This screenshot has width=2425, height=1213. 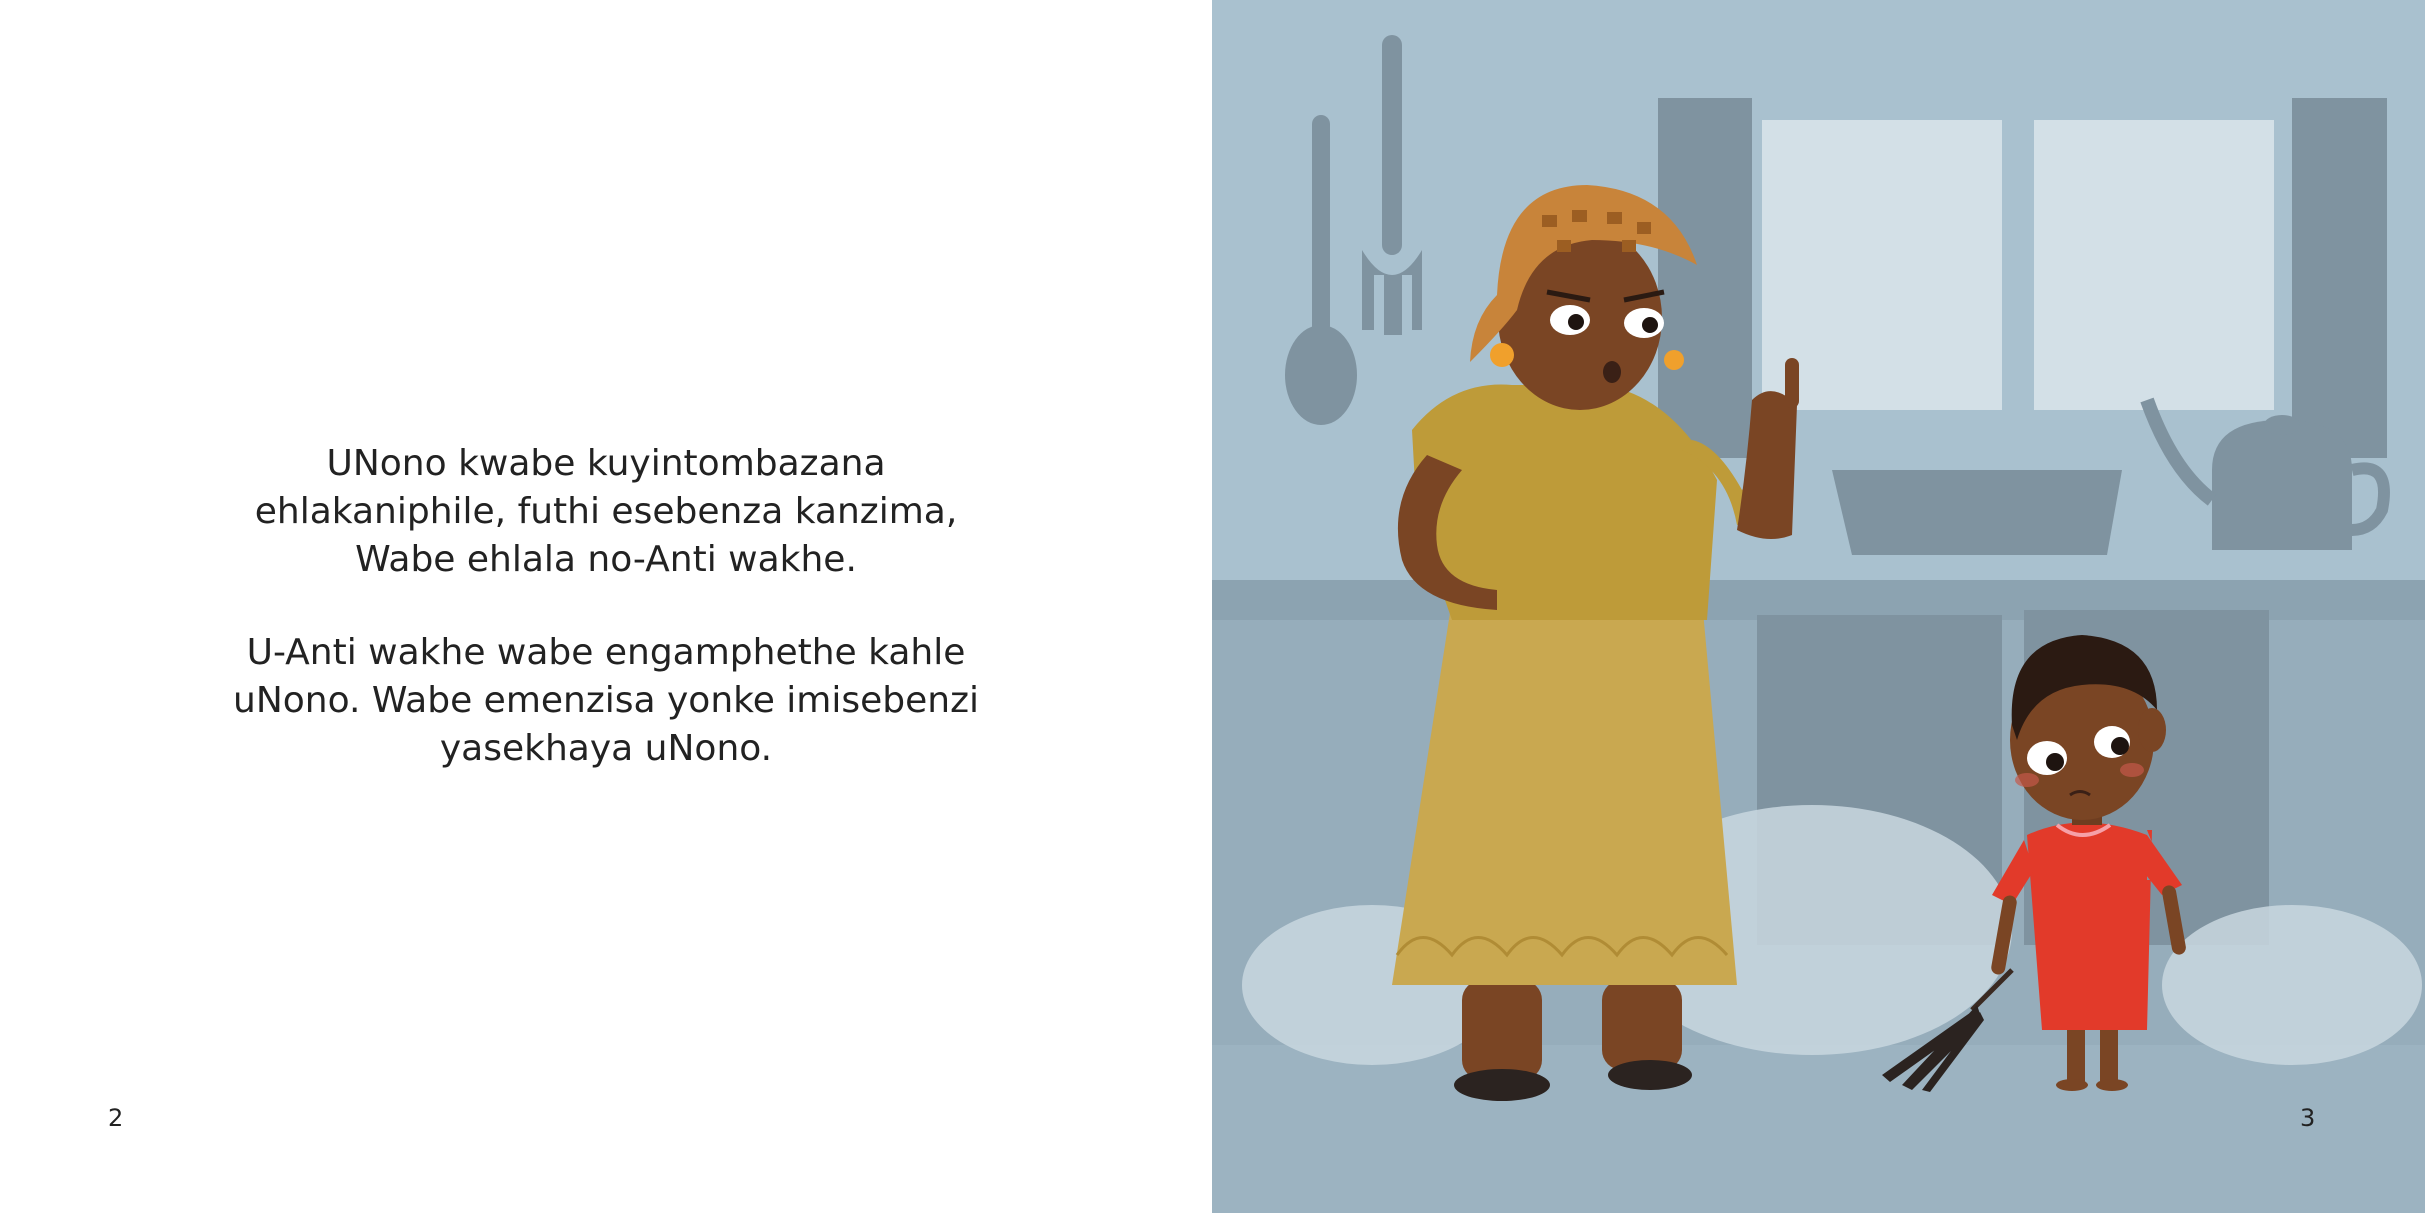 I want to click on dust-cloud, so click(x=2292, y=985).